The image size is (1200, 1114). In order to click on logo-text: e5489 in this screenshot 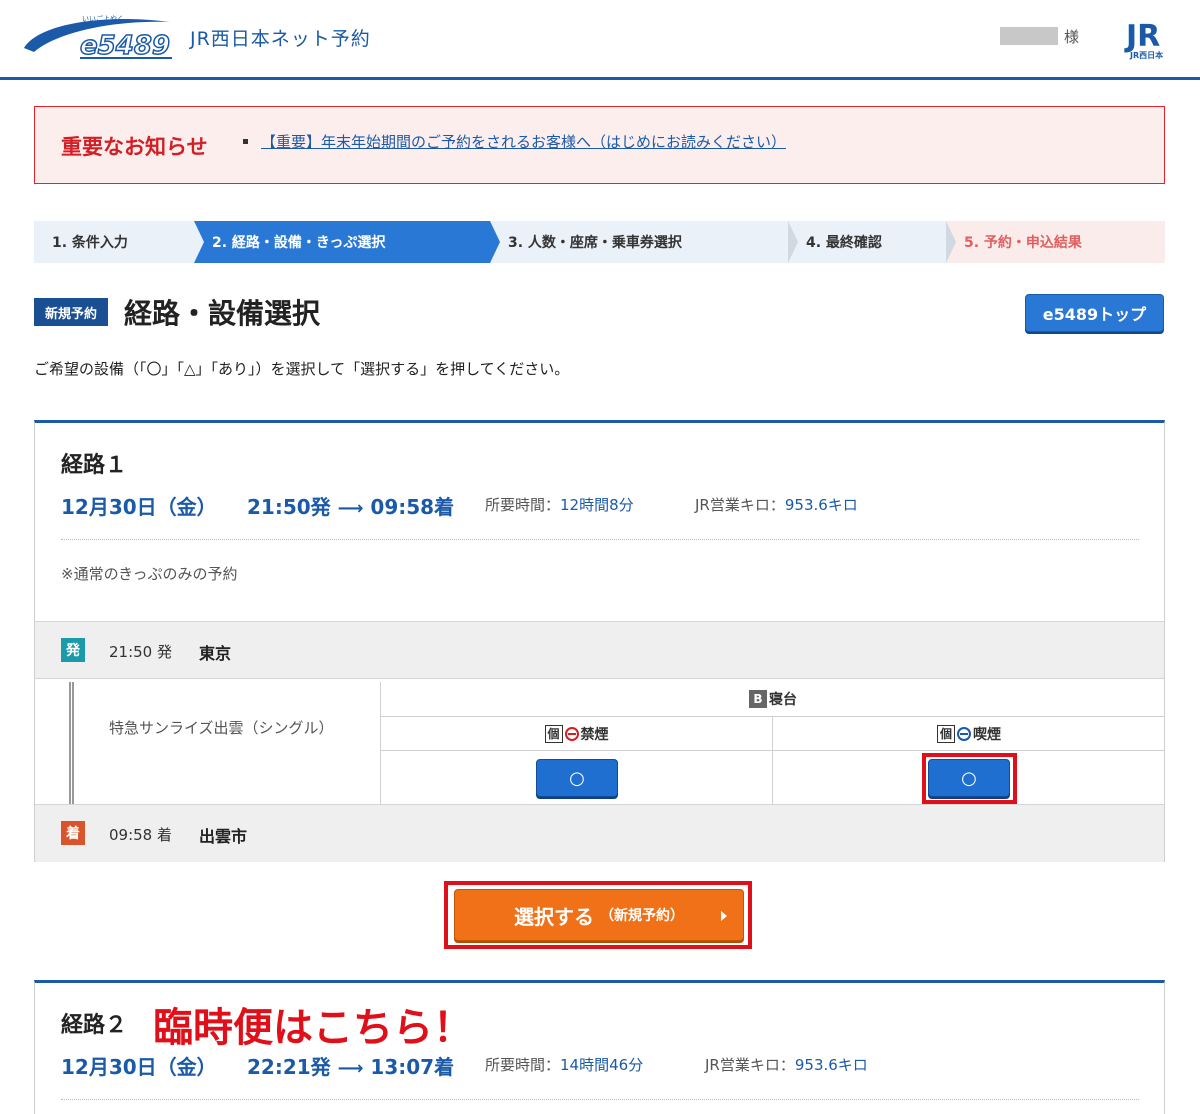, I will do `click(125, 46)`.